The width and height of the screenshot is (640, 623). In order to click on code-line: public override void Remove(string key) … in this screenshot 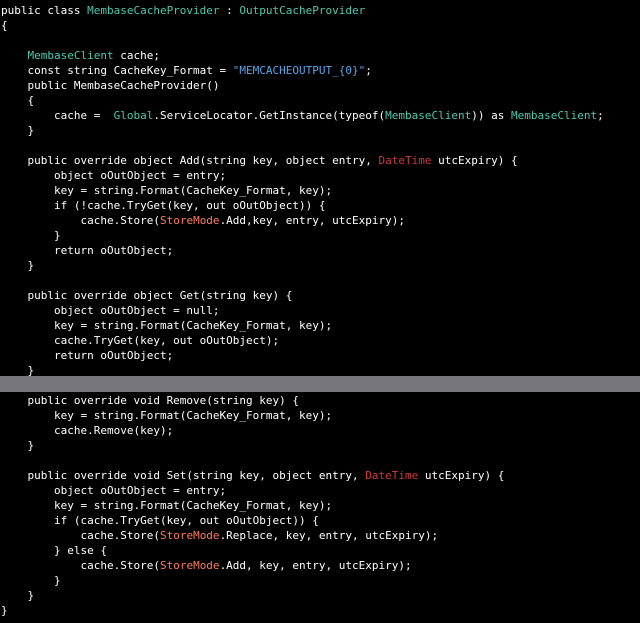, I will do `click(150, 400)`.